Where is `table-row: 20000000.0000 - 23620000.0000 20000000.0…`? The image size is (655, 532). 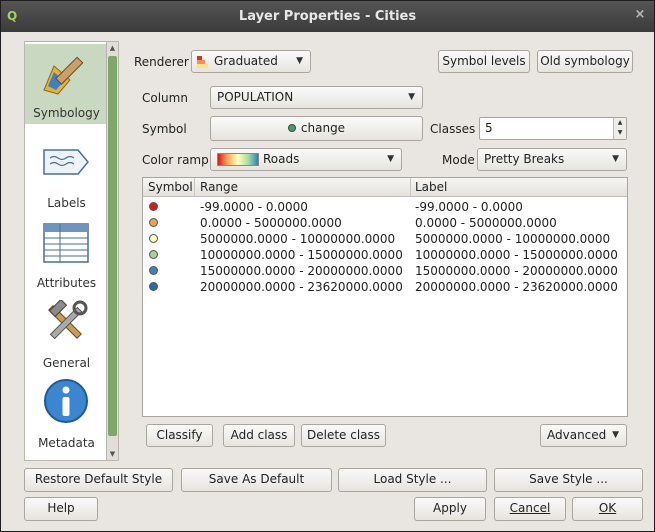 table-row: 20000000.0000 - 23620000.0000 20000000.0… is located at coordinates (385, 287).